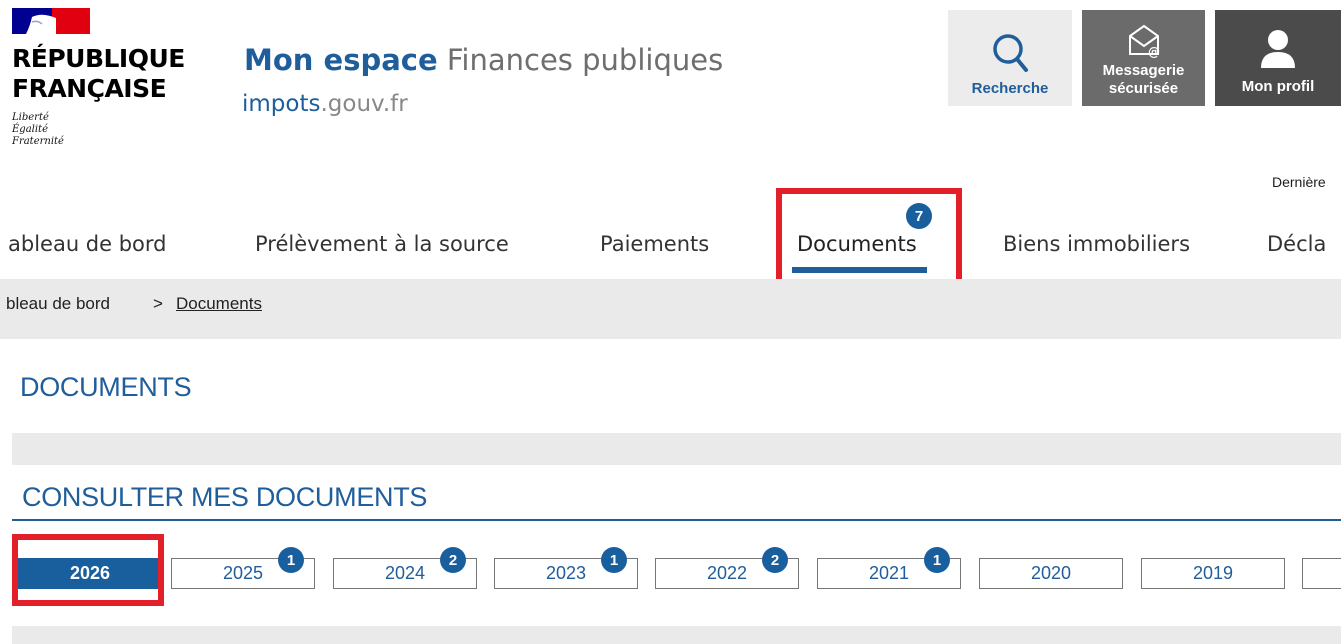 Image resolution: width=1341 pixels, height=644 pixels. Describe the element at coordinates (1299, 182) in the screenshot. I see `last-login-text: Dernière` at that location.